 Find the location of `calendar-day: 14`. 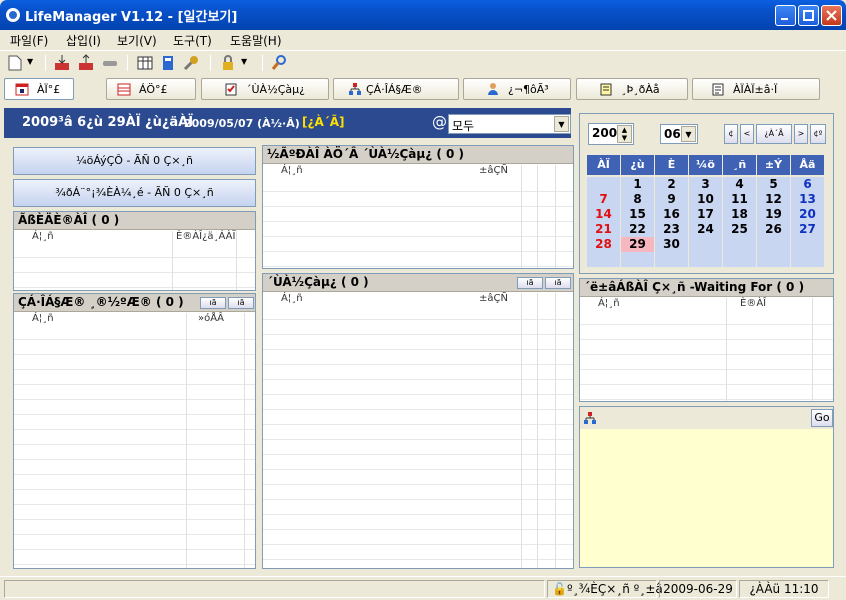

calendar-day: 14 is located at coordinates (603, 214).